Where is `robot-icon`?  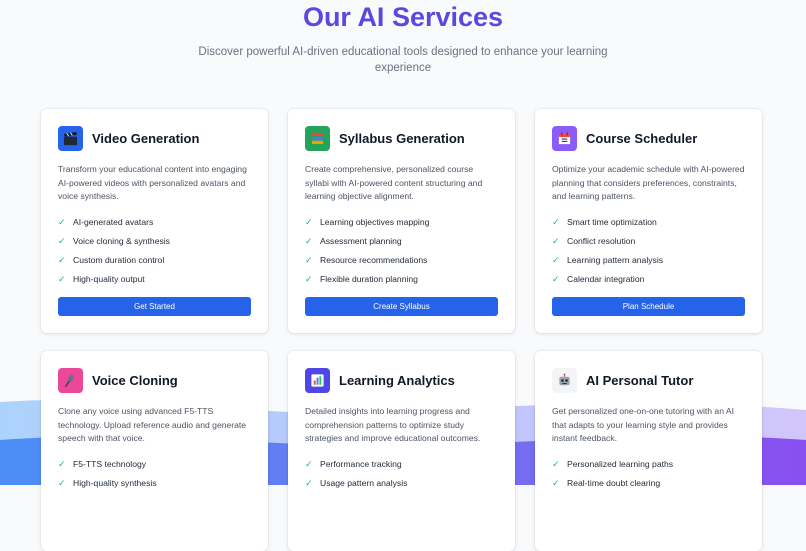
robot-icon is located at coordinates (564, 380).